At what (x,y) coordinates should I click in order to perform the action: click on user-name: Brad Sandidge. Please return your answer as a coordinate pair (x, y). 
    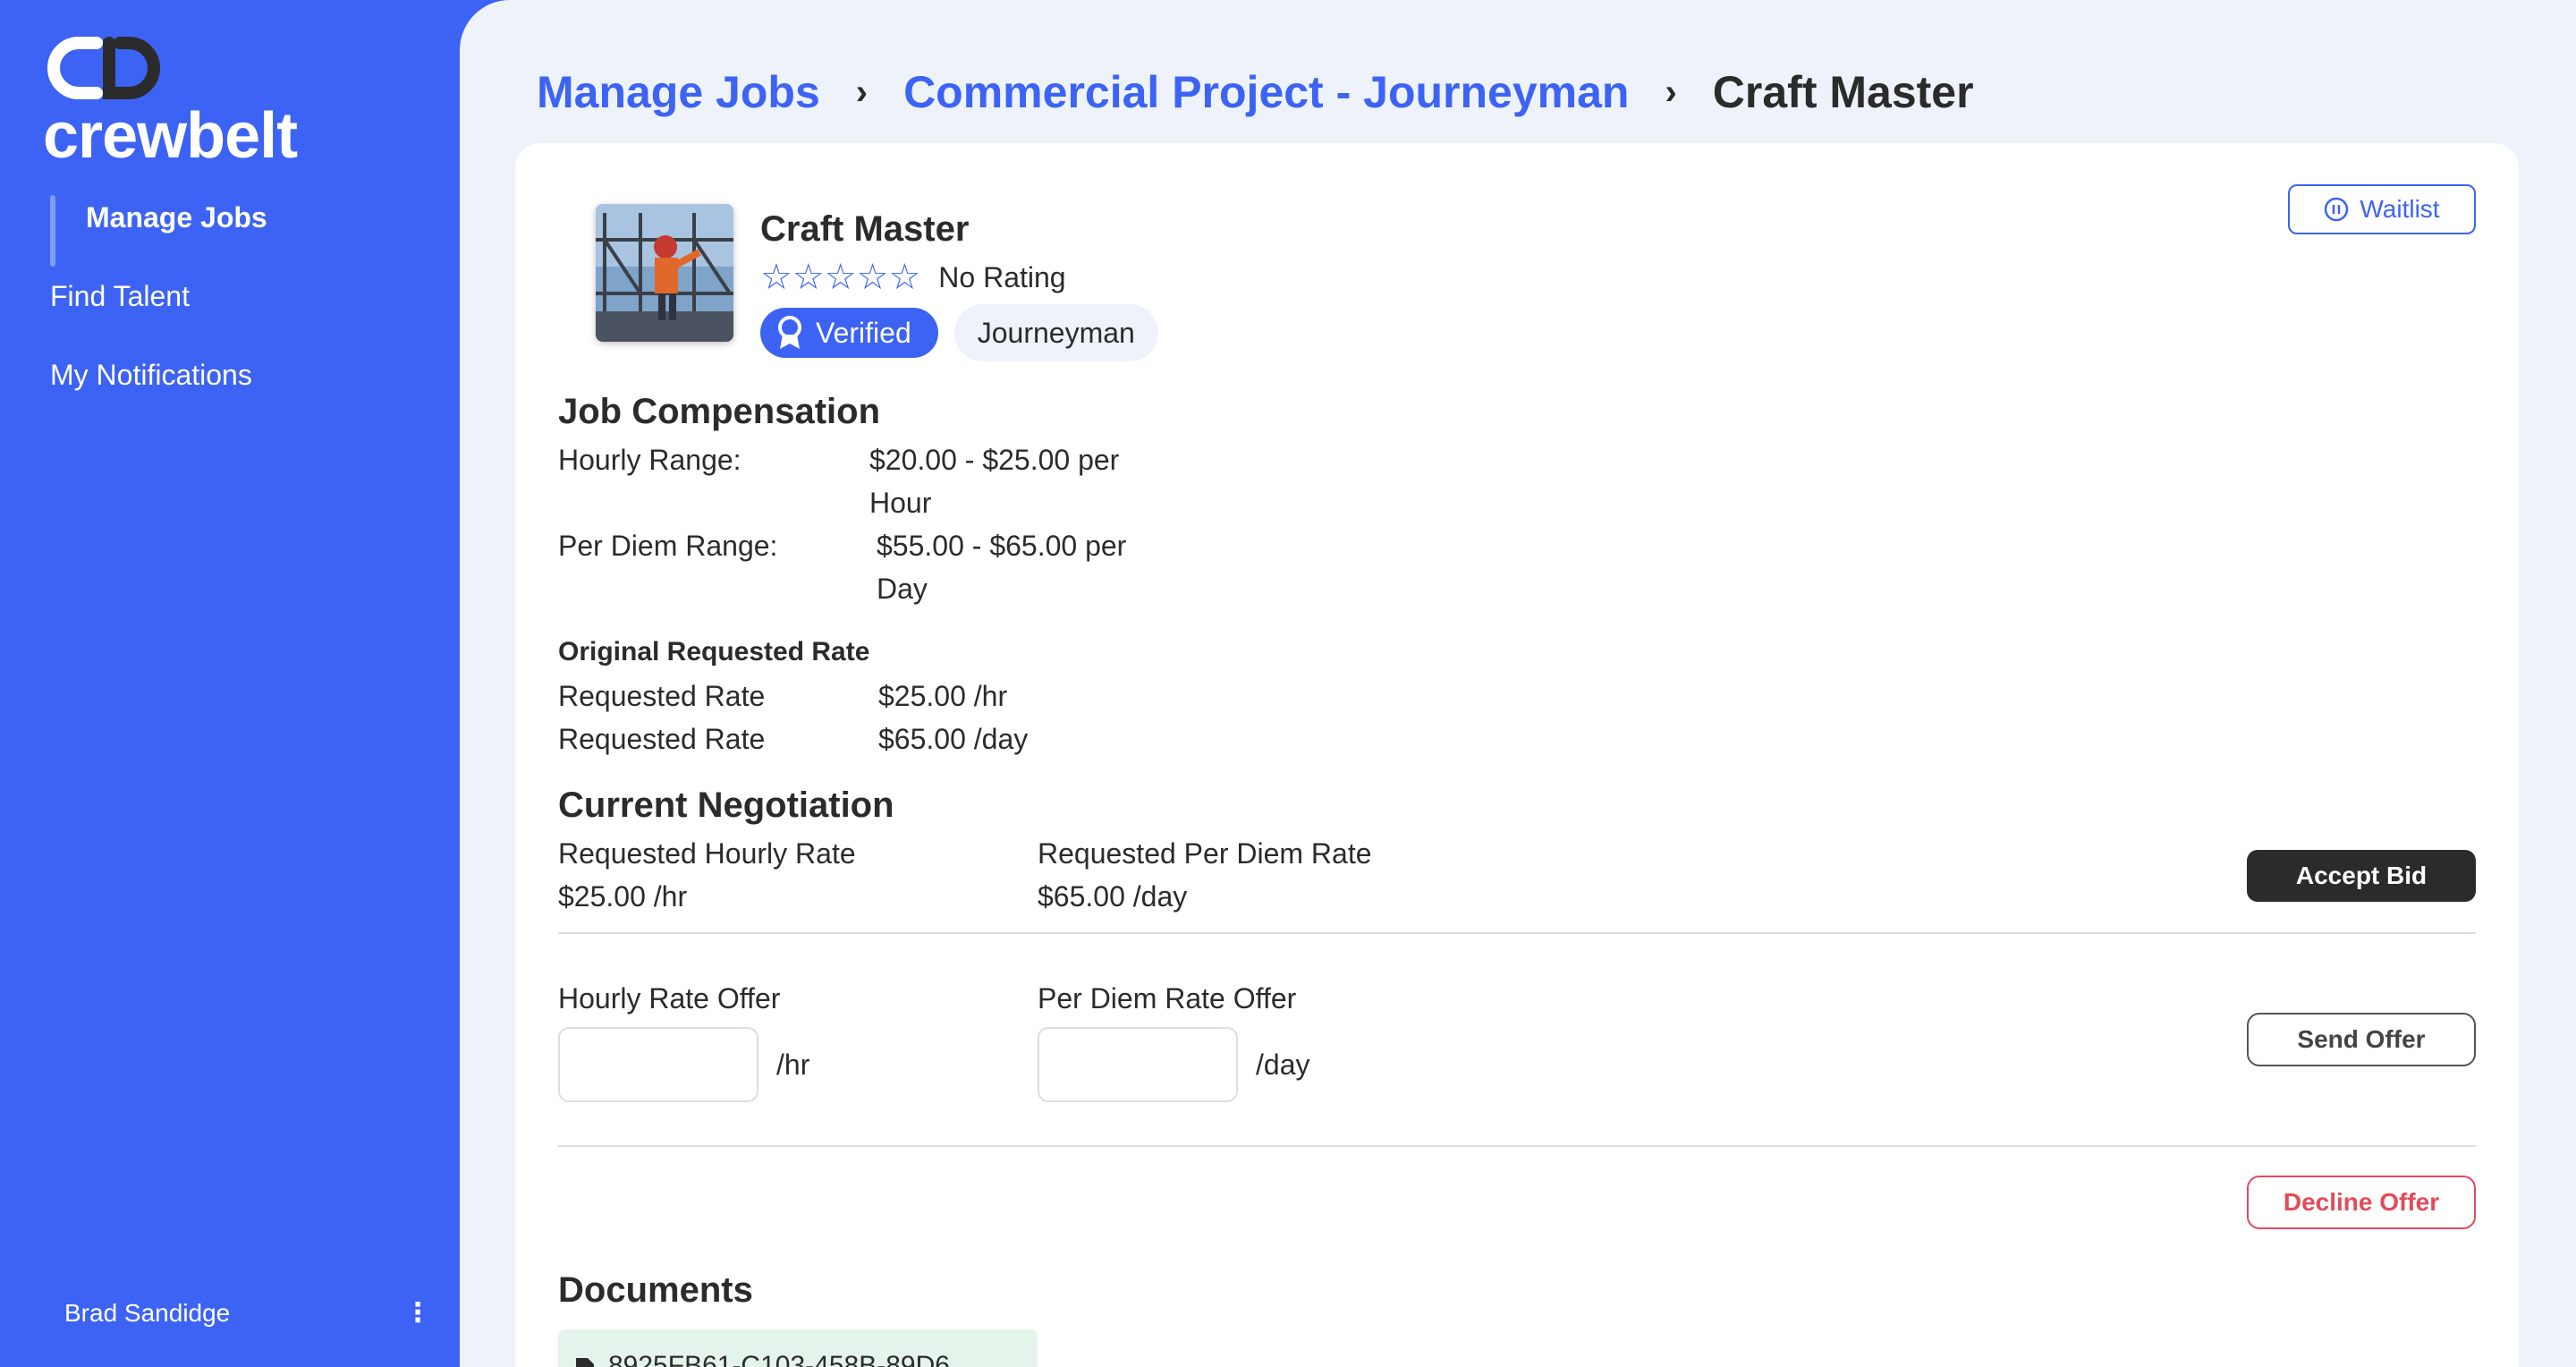
    Looking at the image, I should click on (147, 1313).